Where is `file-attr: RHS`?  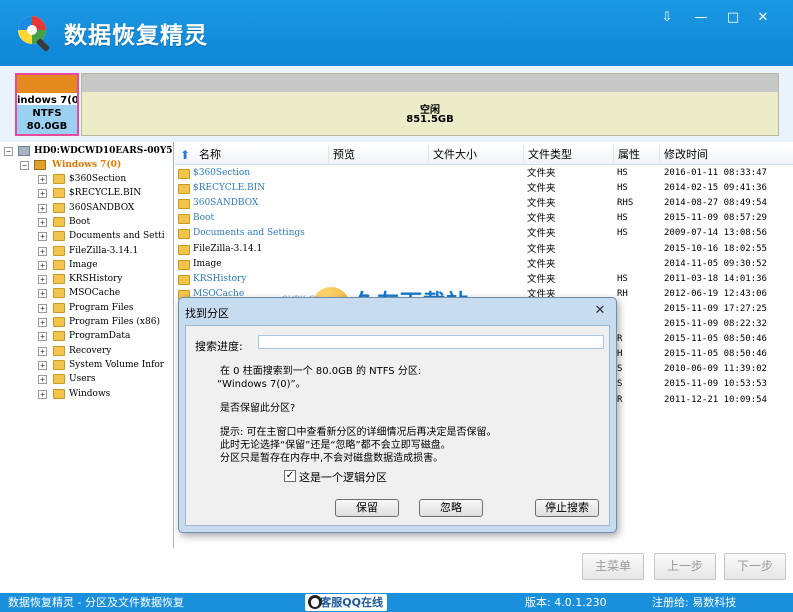
file-attr: RHS is located at coordinates (625, 203).